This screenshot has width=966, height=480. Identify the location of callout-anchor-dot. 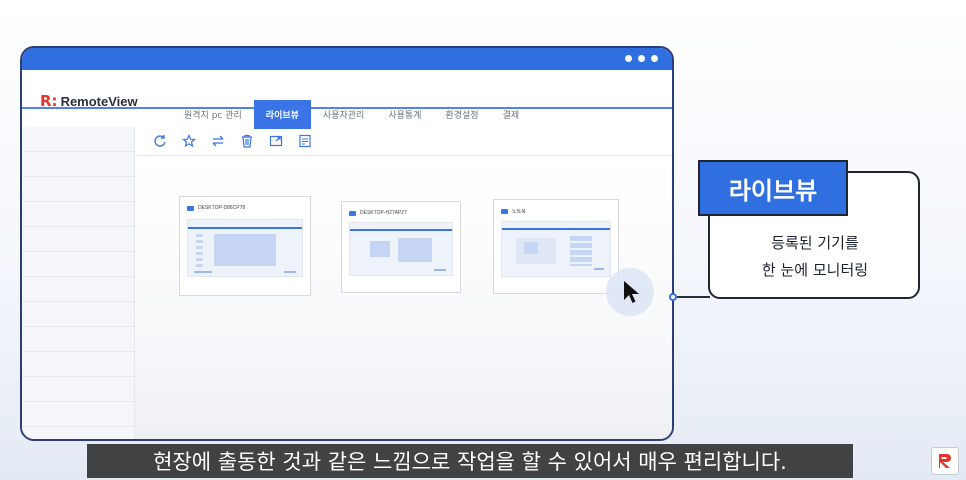
(673, 297).